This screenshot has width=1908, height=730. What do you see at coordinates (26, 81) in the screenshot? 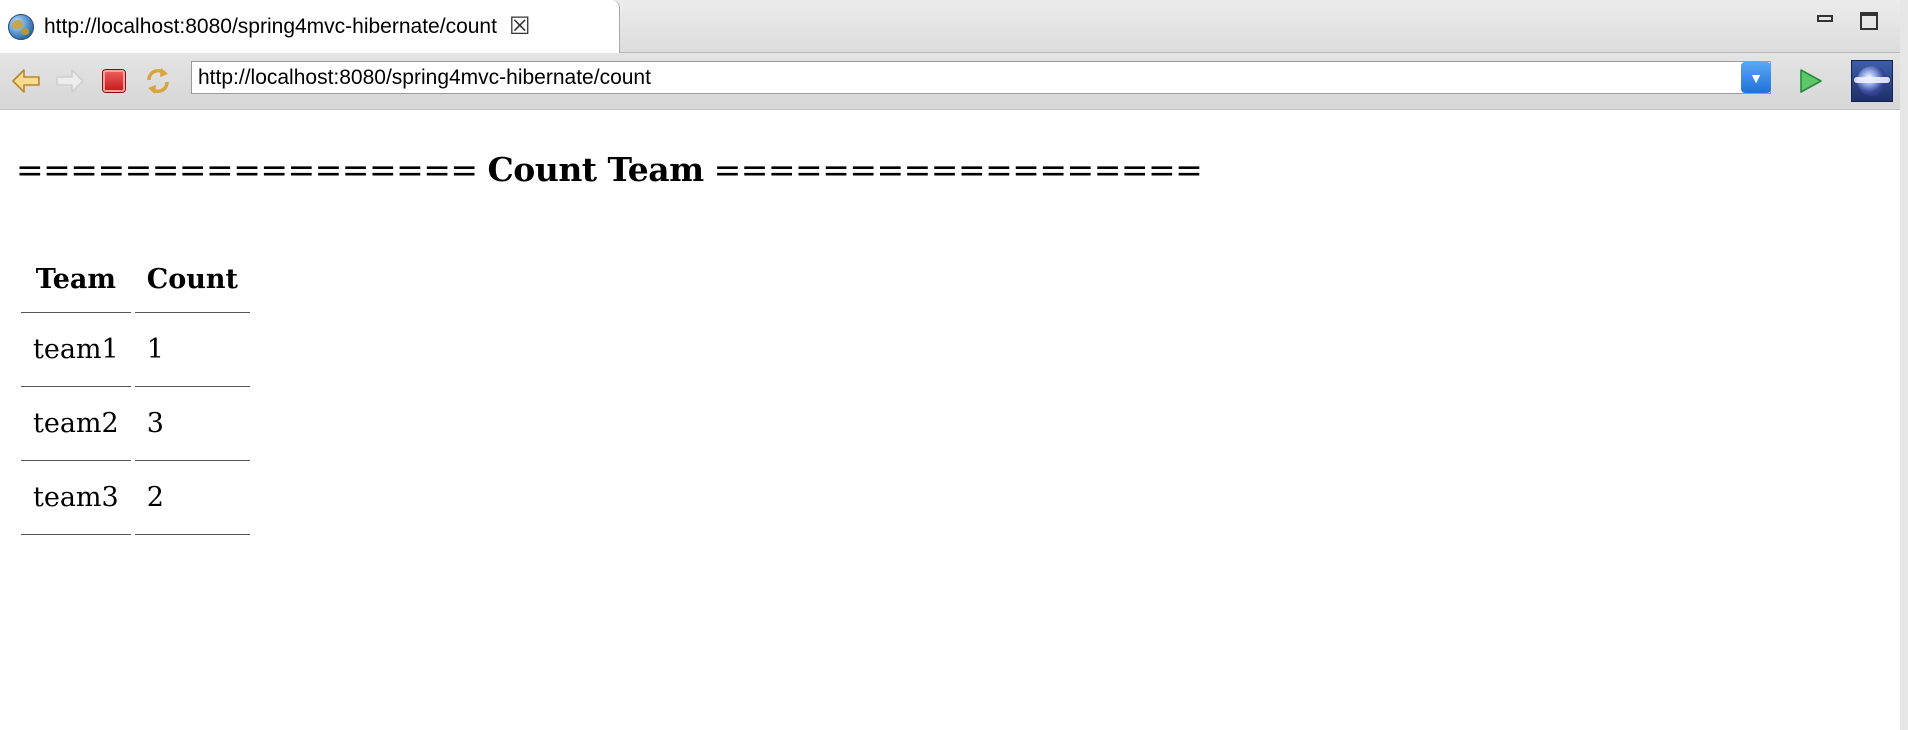
I see `back-arrow-icon` at bounding box center [26, 81].